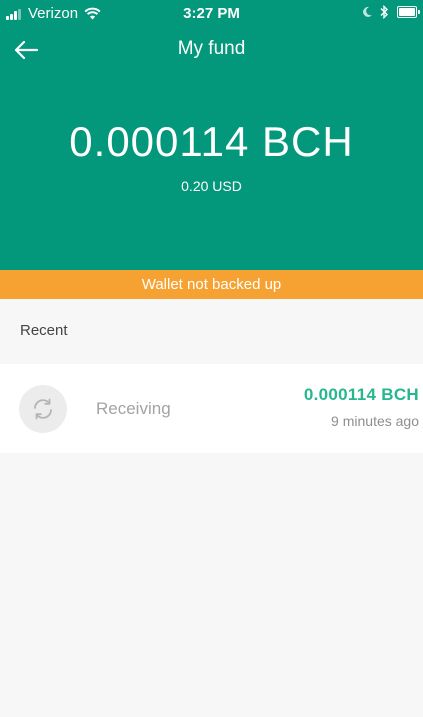  I want to click on moon-icon, so click(367, 11).